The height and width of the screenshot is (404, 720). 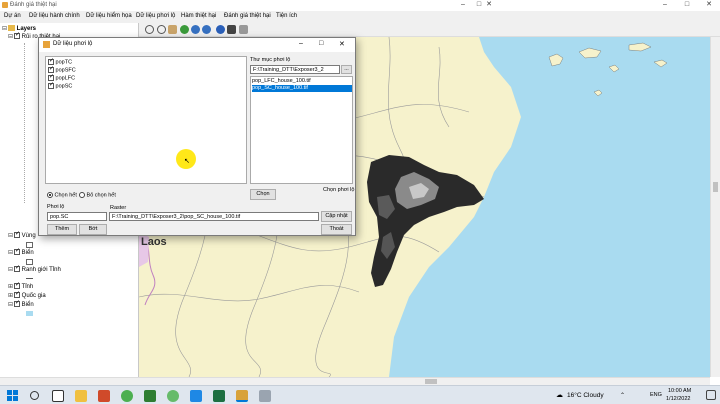 What do you see at coordinates (11, 28) in the screenshot?
I see `layers-folder-icon` at bounding box center [11, 28].